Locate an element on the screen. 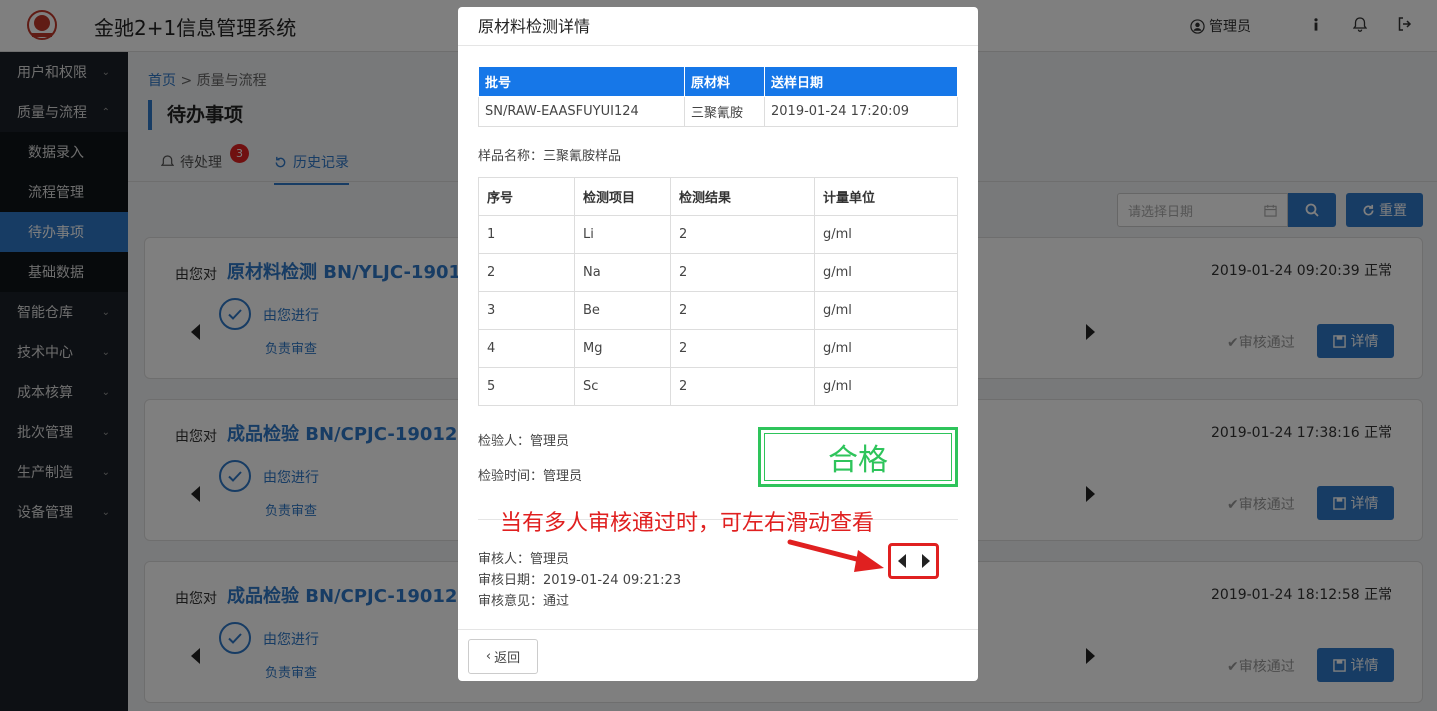  table-row: 4 Mg 2 g/ml is located at coordinates (718, 348).